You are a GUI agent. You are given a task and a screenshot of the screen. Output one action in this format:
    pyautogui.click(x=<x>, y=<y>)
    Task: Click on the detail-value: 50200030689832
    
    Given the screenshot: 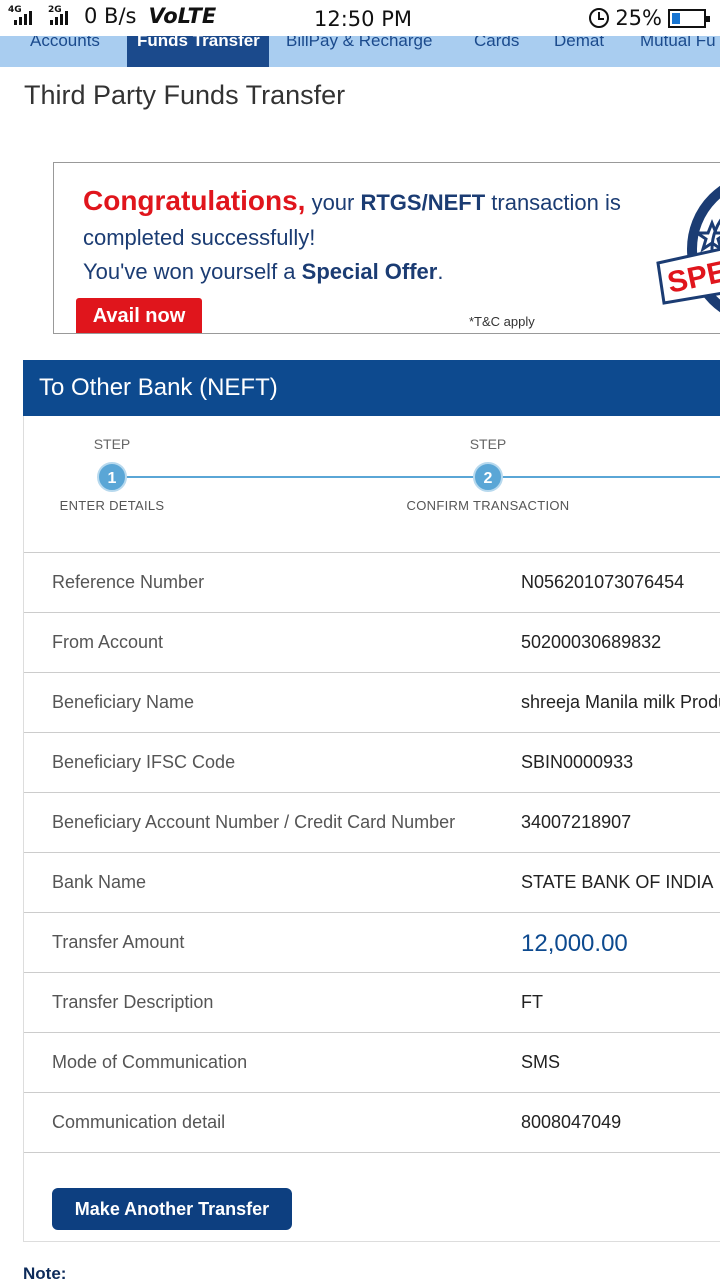 What is the action you would take?
    pyautogui.click(x=591, y=642)
    